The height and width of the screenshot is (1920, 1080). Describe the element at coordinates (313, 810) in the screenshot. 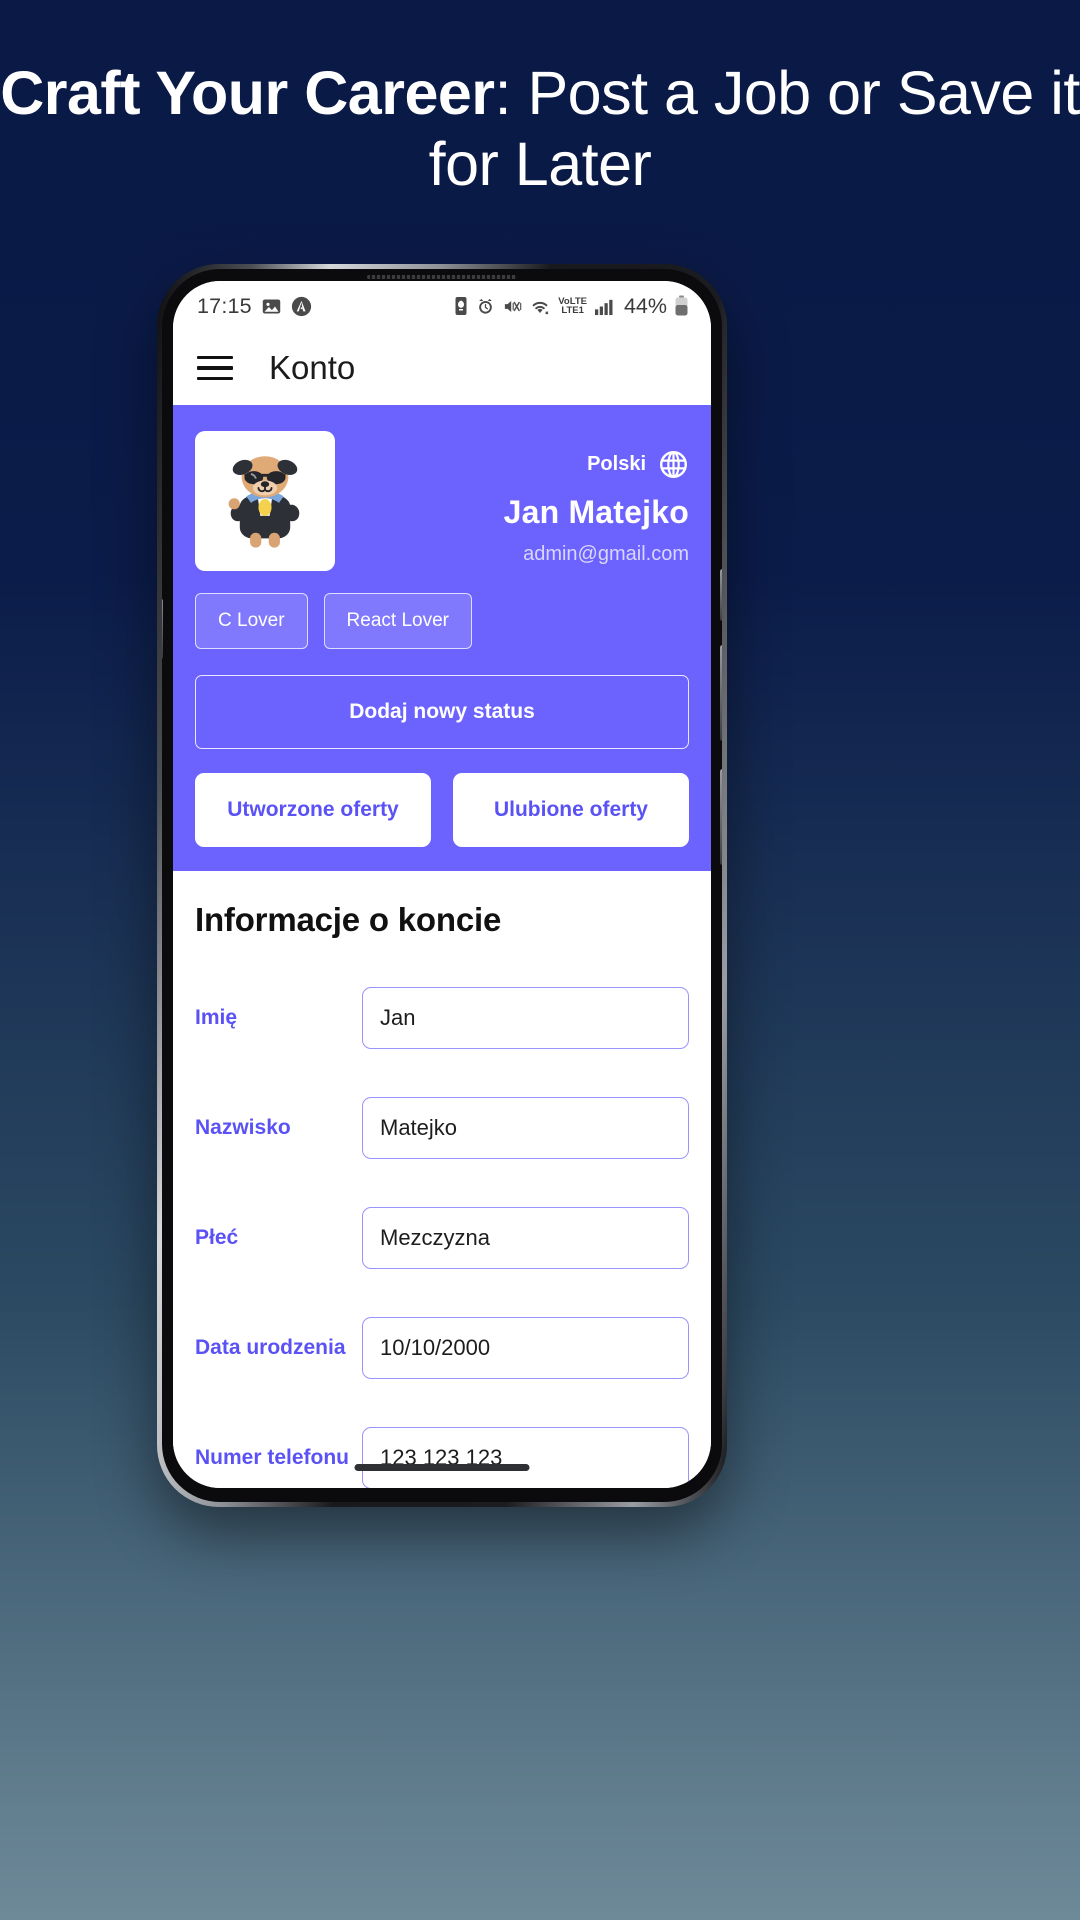

I see `created-offers-button: Utworzone oferty` at that location.